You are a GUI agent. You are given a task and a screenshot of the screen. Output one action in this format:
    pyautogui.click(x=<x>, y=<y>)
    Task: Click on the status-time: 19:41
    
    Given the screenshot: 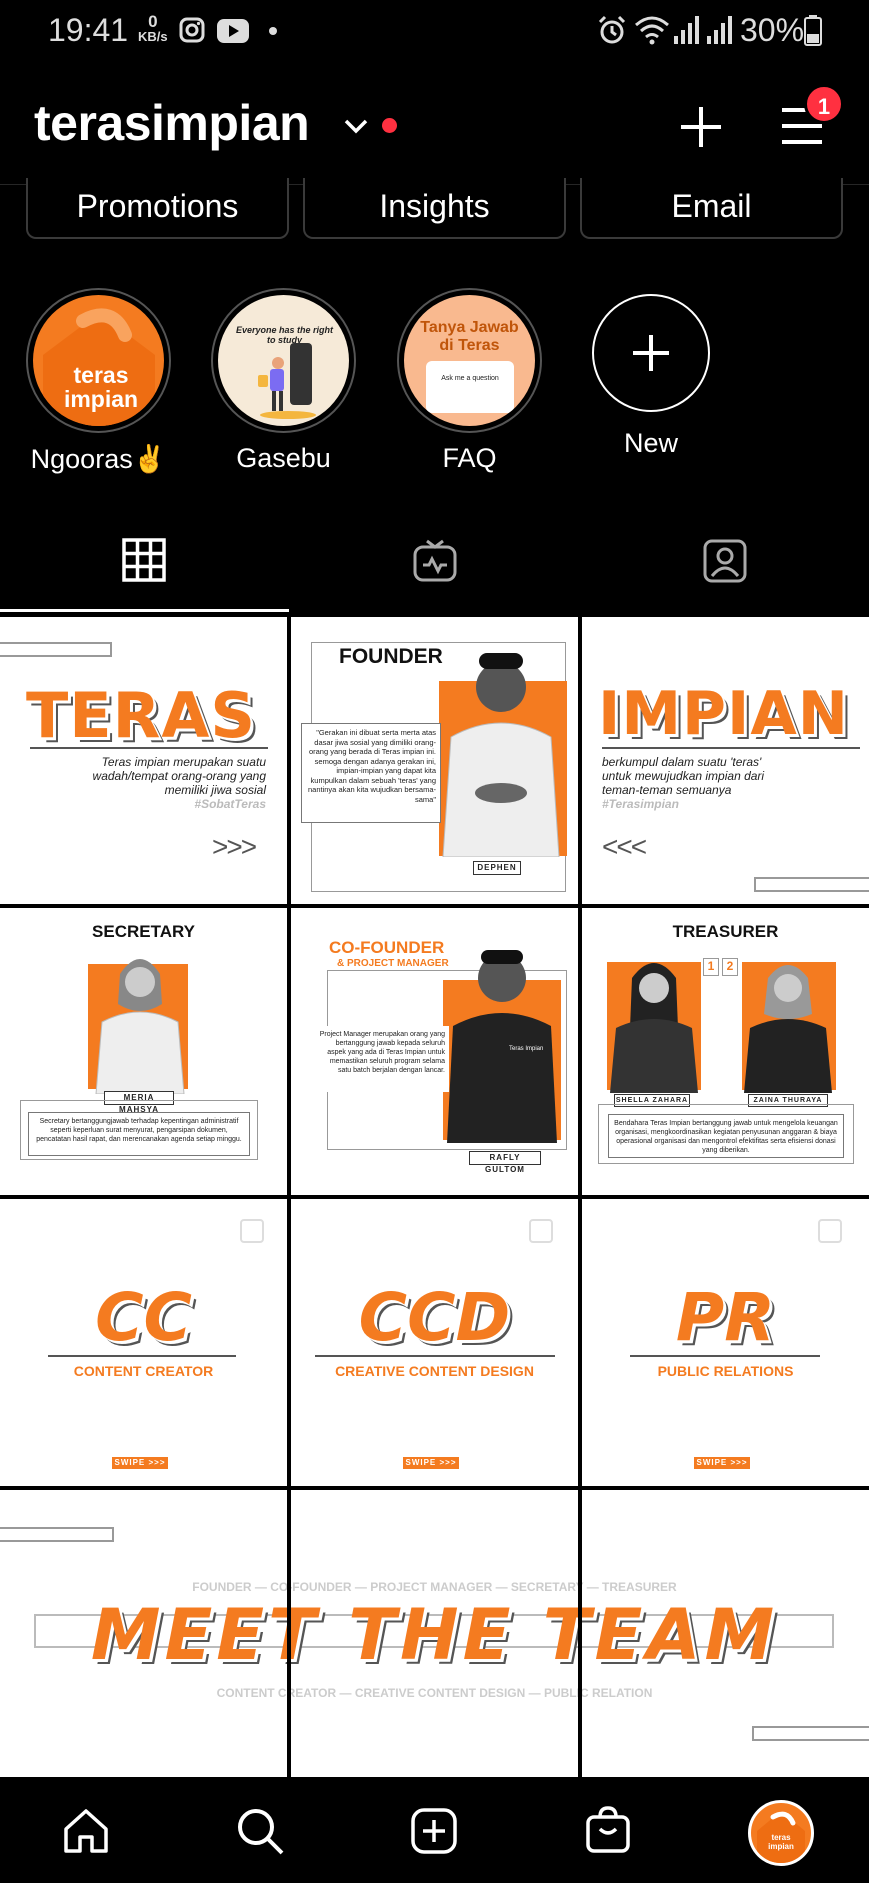 What is the action you would take?
    pyautogui.click(x=88, y=30)
    